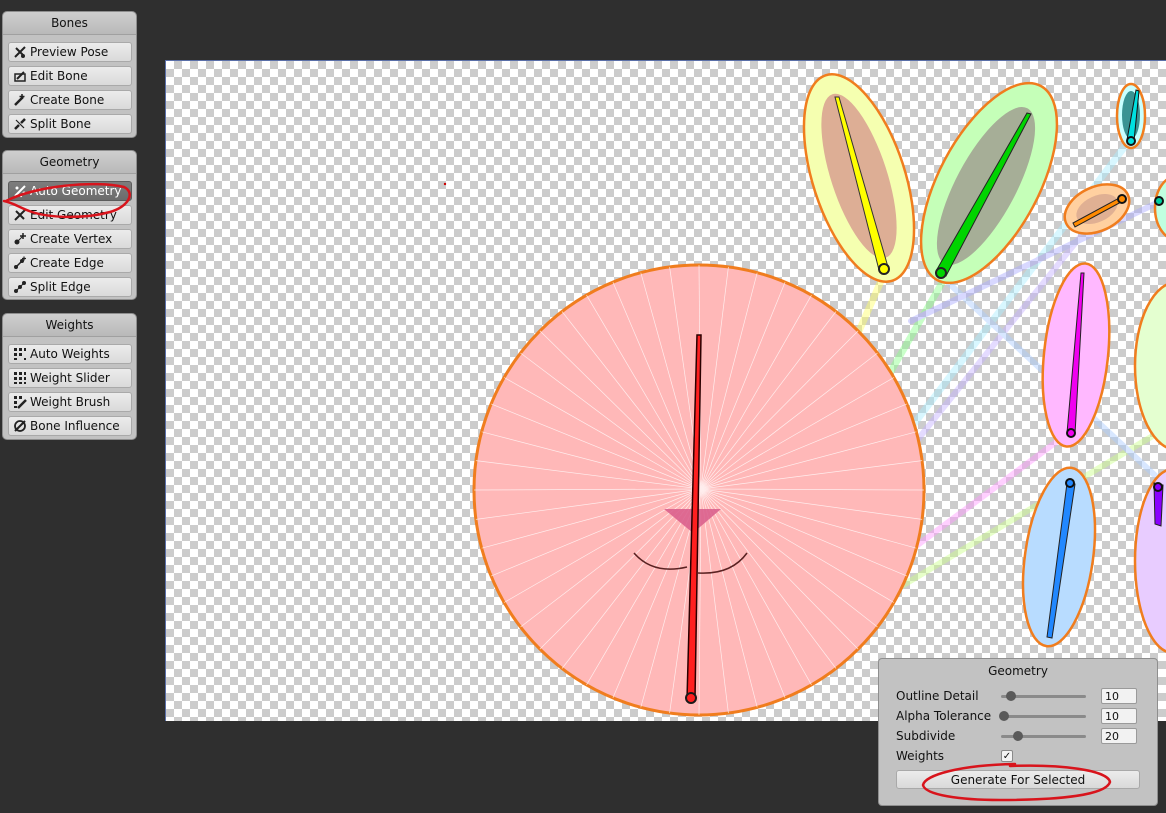 This screenshot has height=813, width=1166. I want to click on alpha-tolerance-slider-knob, so click(1004, 715).